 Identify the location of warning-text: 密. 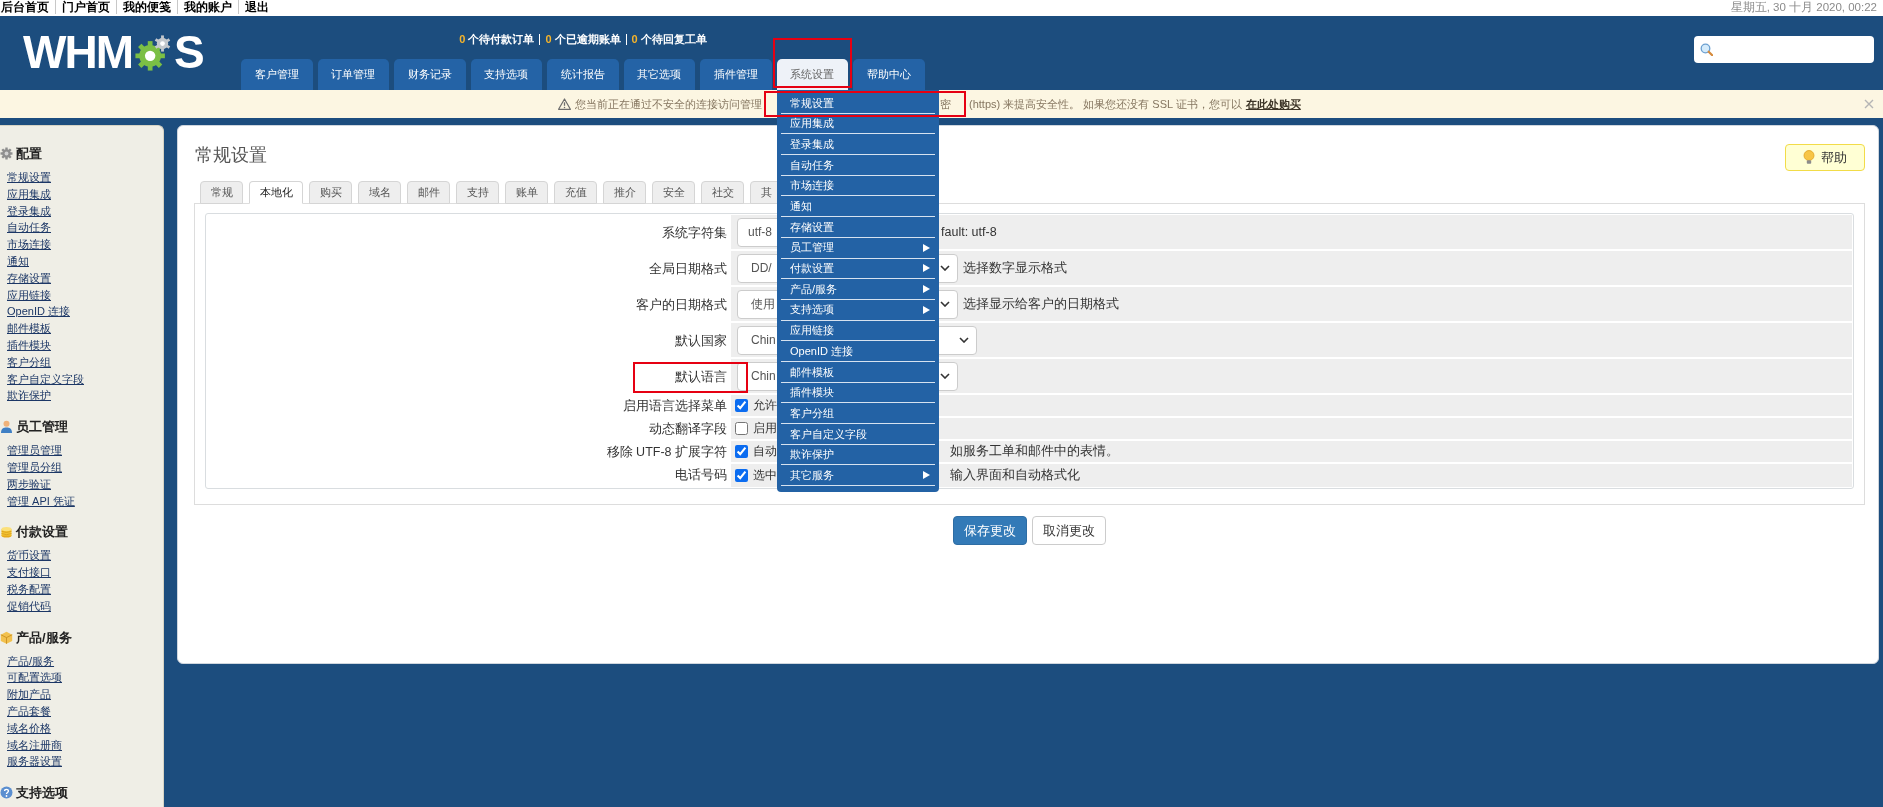
(945, 104).